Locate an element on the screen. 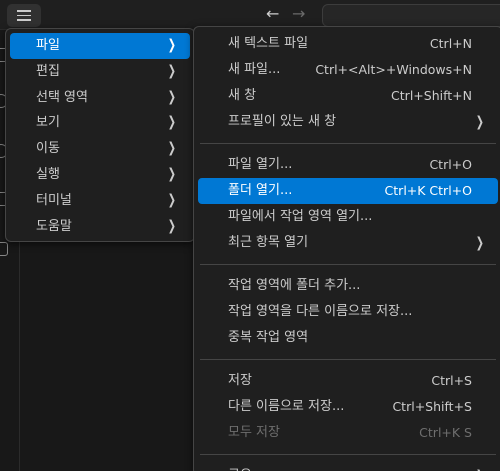 Image resolution: width=500 pixels, height=471 pixels. menu-item: 폴더 열기... Ctrl+K Ctrl+O is located at coordinates (348, 191).